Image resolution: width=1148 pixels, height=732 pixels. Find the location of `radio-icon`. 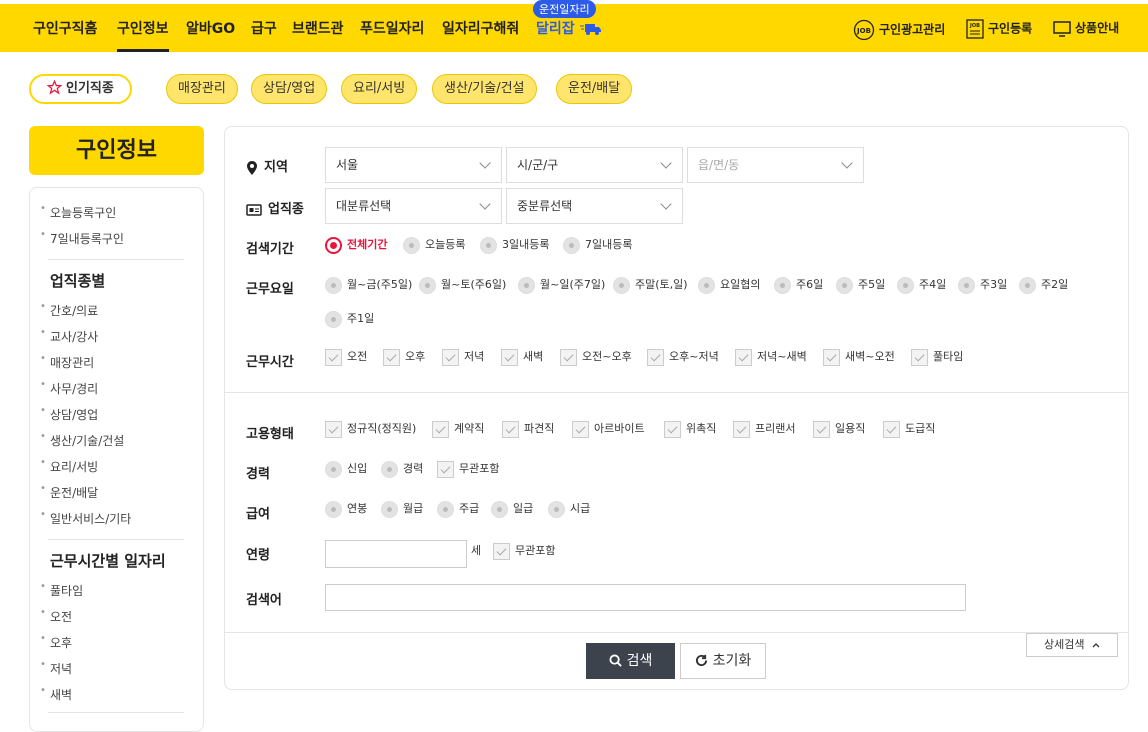

radio-icon is located at coordinates (333, 509).